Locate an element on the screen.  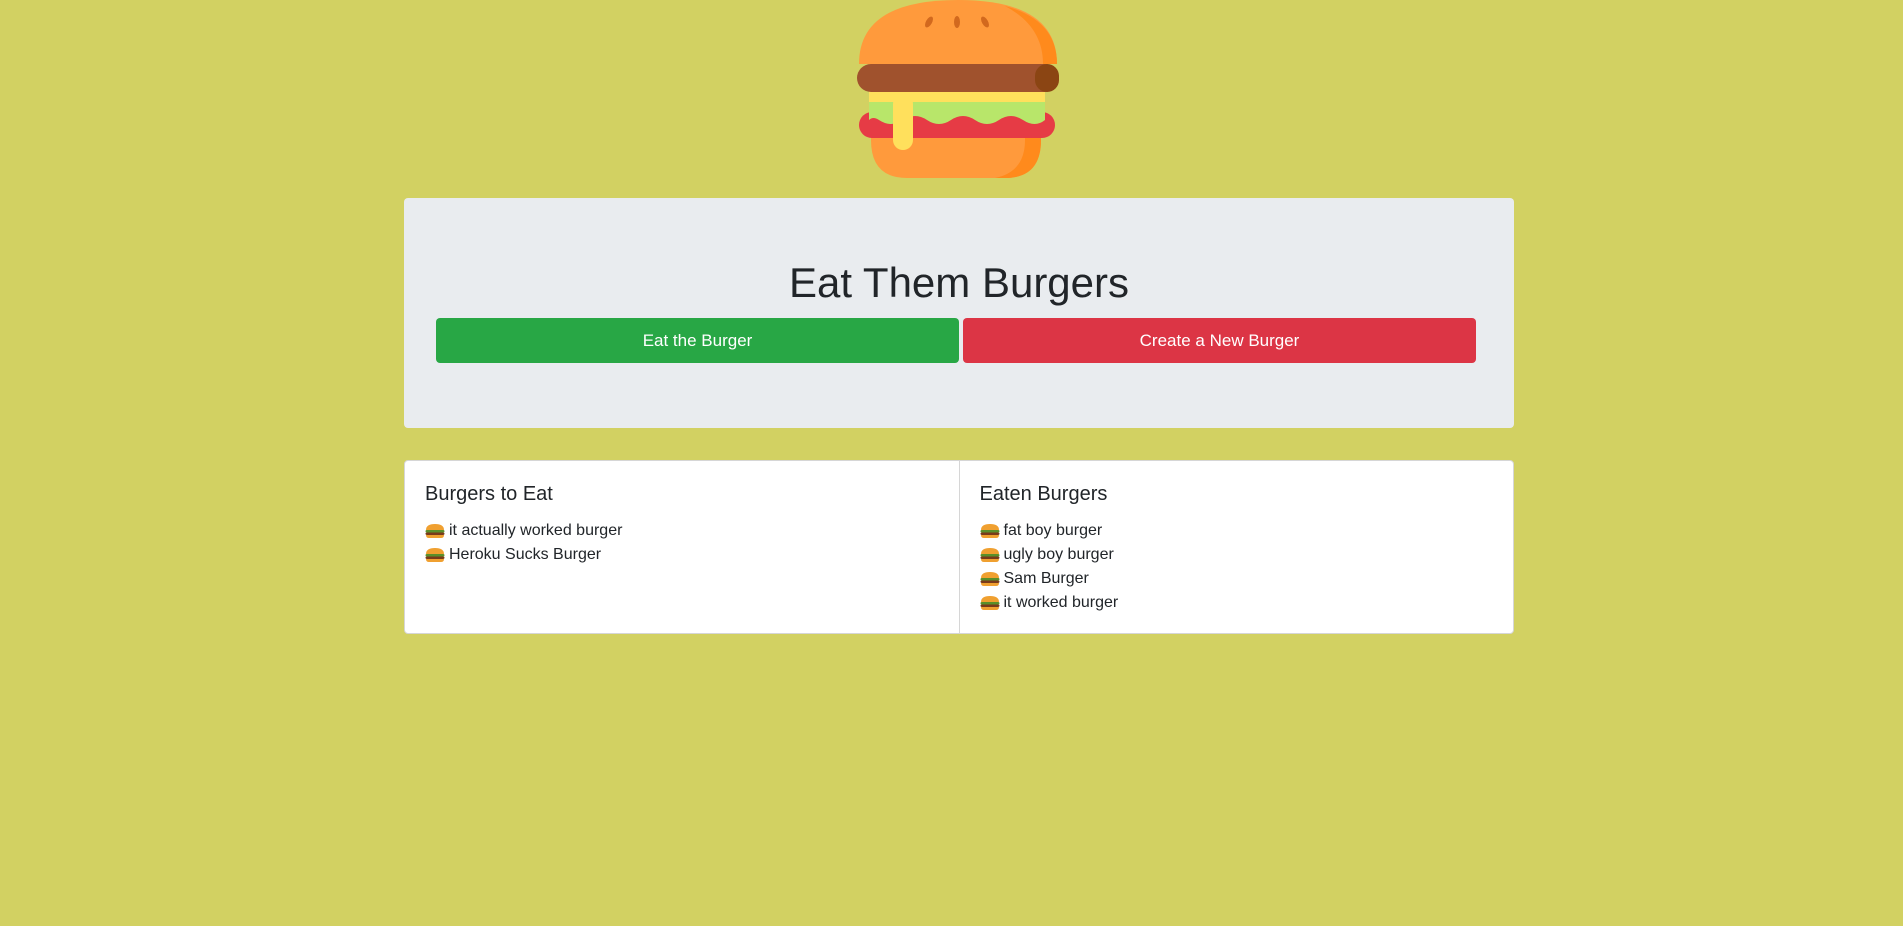
eat-burger-button: Eat the Burger is located at coordinates (697, 340).